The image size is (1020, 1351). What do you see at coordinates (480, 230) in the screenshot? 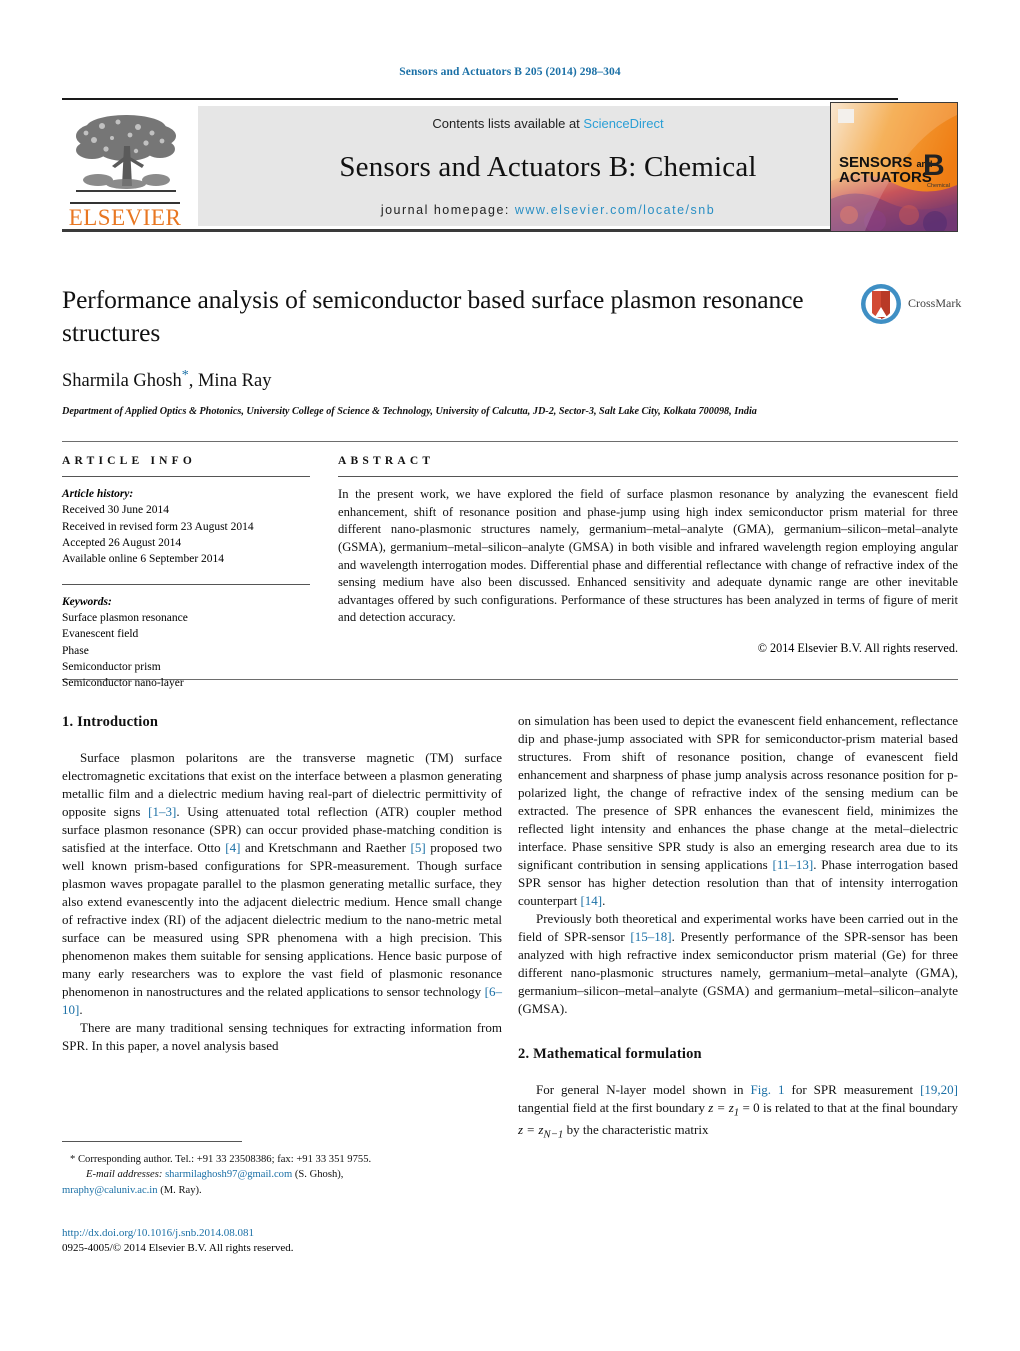
I see `masthead-bottom-rule` at bounding box center [480, 230].